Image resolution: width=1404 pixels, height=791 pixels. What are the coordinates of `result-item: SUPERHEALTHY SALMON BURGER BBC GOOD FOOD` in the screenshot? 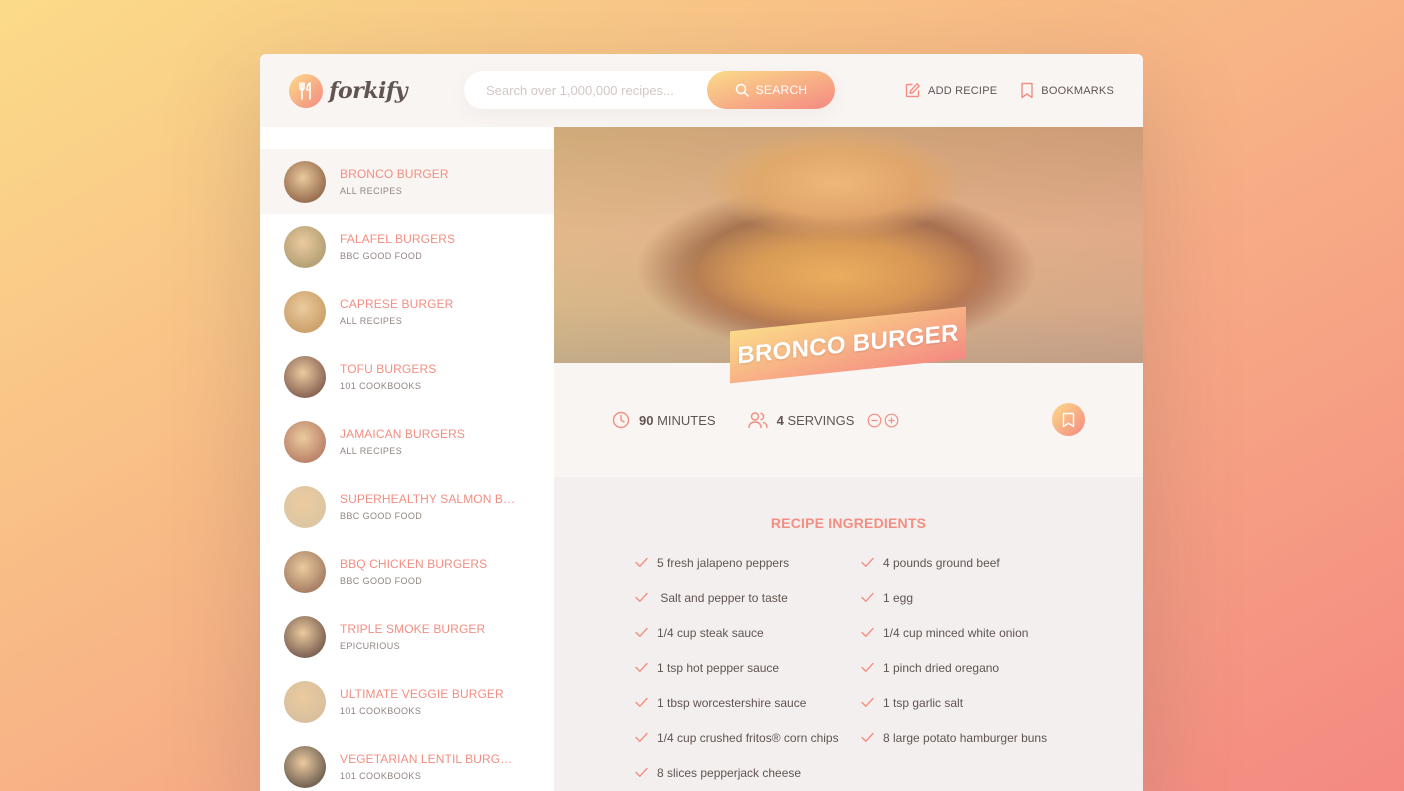 It's located at (407, 506).